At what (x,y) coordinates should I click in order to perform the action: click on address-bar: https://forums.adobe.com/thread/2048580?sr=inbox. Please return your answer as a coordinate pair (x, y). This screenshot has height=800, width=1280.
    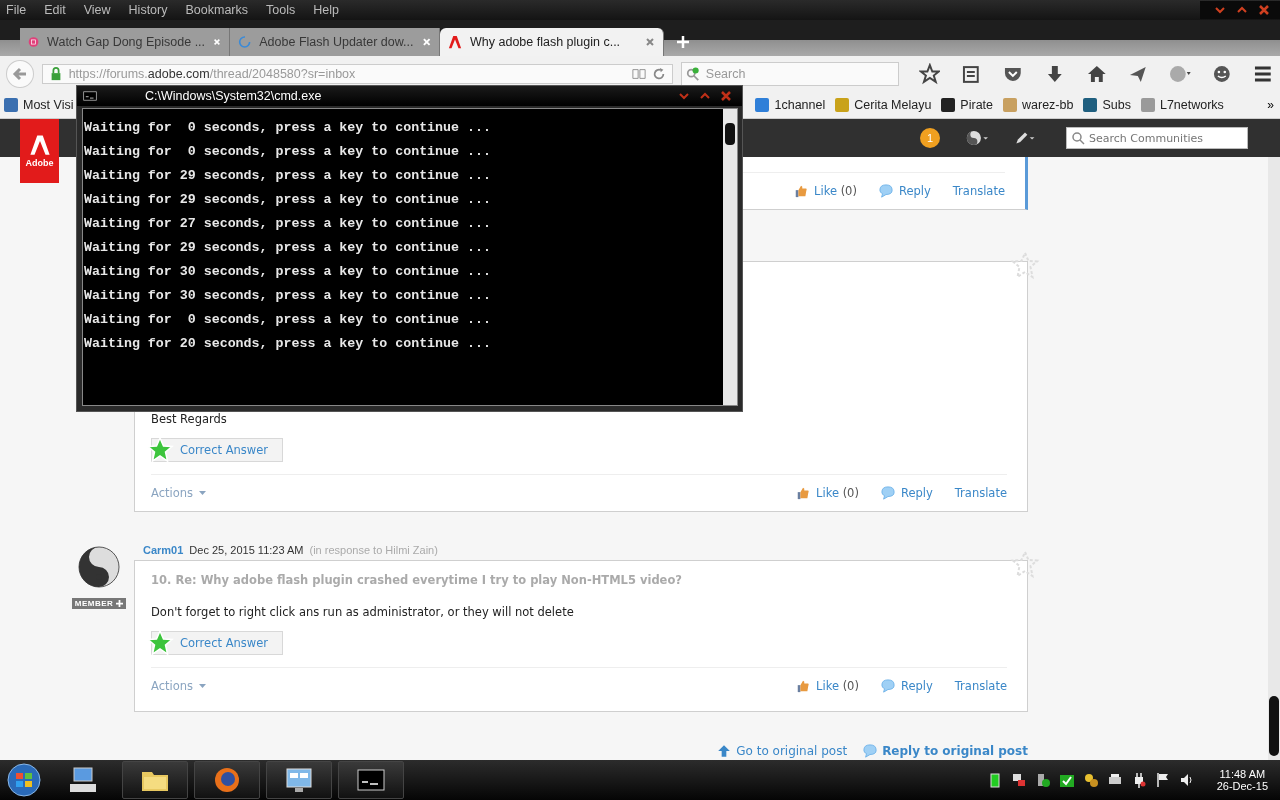
    Looking at the image, I should click on (357, 74).